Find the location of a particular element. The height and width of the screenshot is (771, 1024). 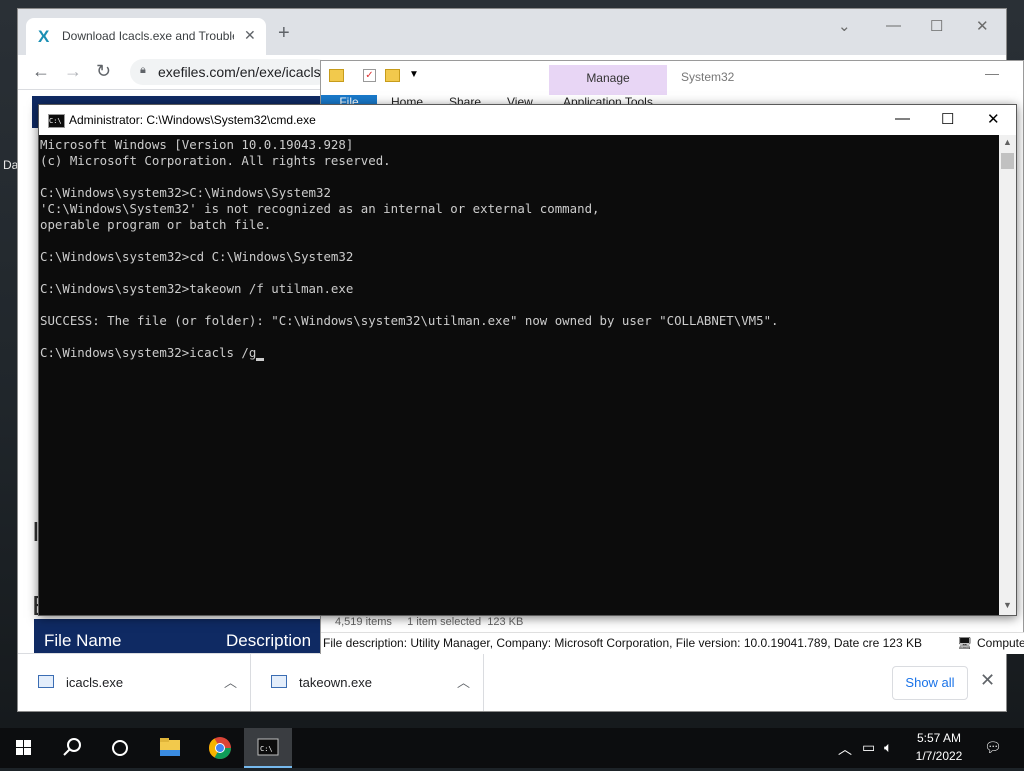

task-view-icon is located at coordinates (120, 748).